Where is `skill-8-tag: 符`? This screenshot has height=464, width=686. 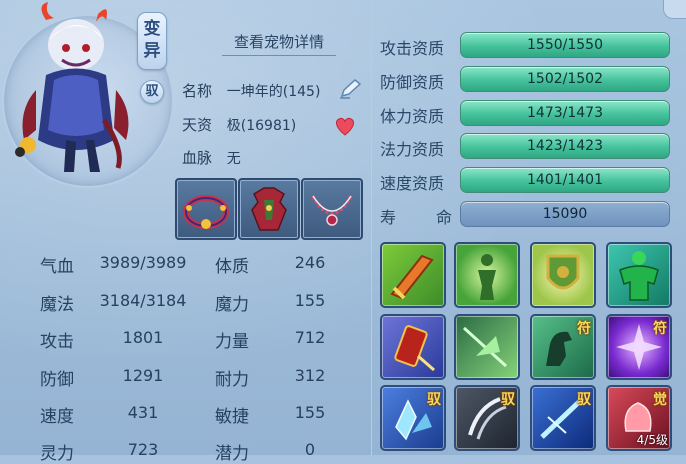 skill-8-tag: 符 is located at coordinates (660, 329).